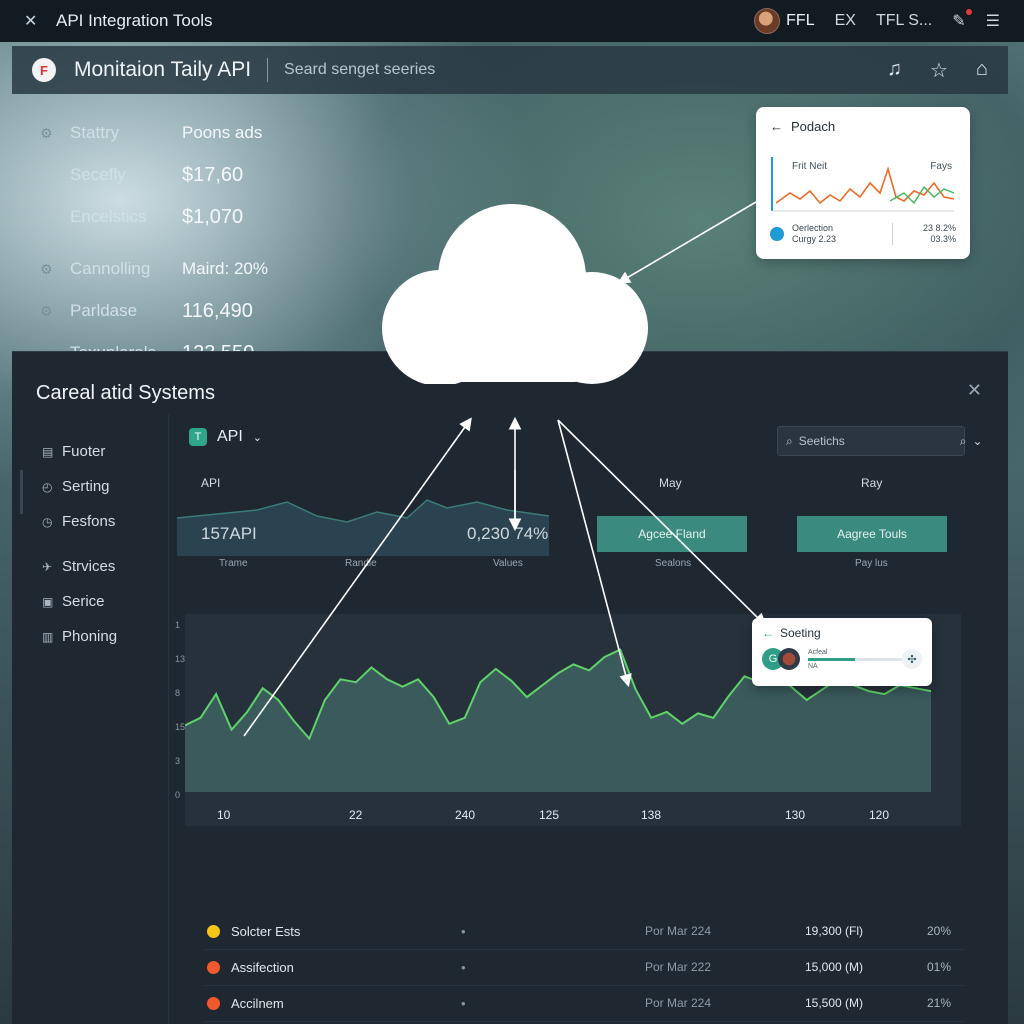  I want to click on legend-name: Assifection, so click(262, 967).